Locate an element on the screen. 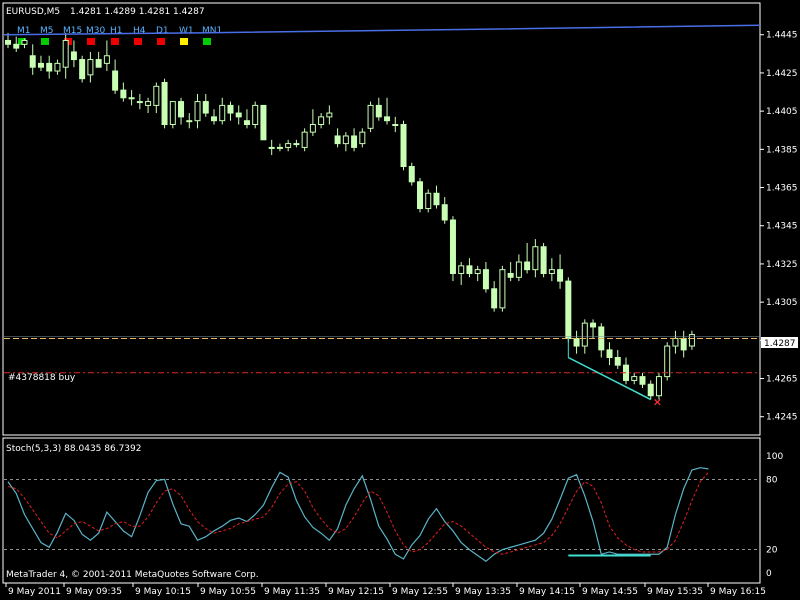 The image size is (800, 600). time-tick-label: 9 May 10:15 is located at coordinates (163, 592).